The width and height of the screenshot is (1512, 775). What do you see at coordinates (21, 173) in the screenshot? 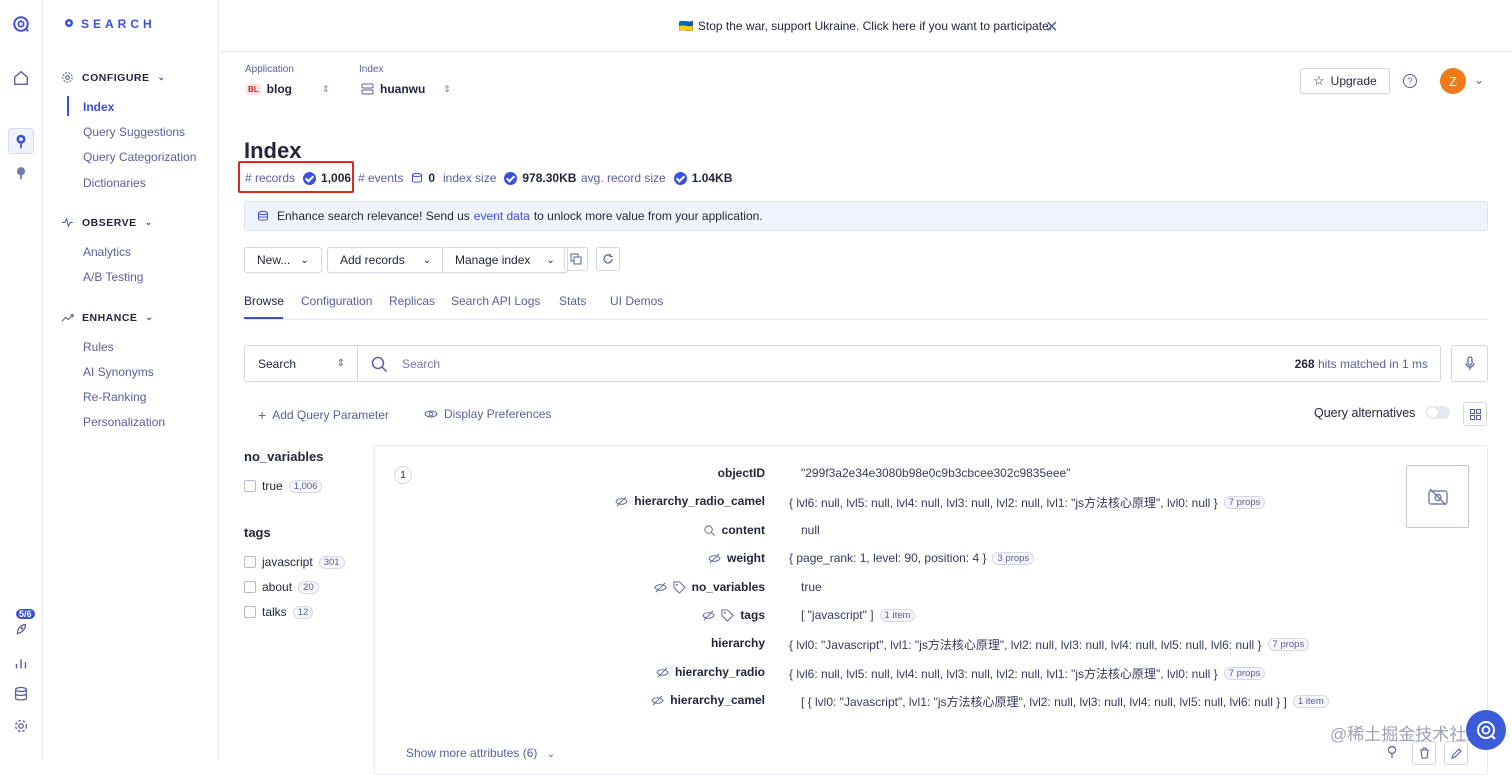
I see `recommend-icon` at bounding box center [21, 173].